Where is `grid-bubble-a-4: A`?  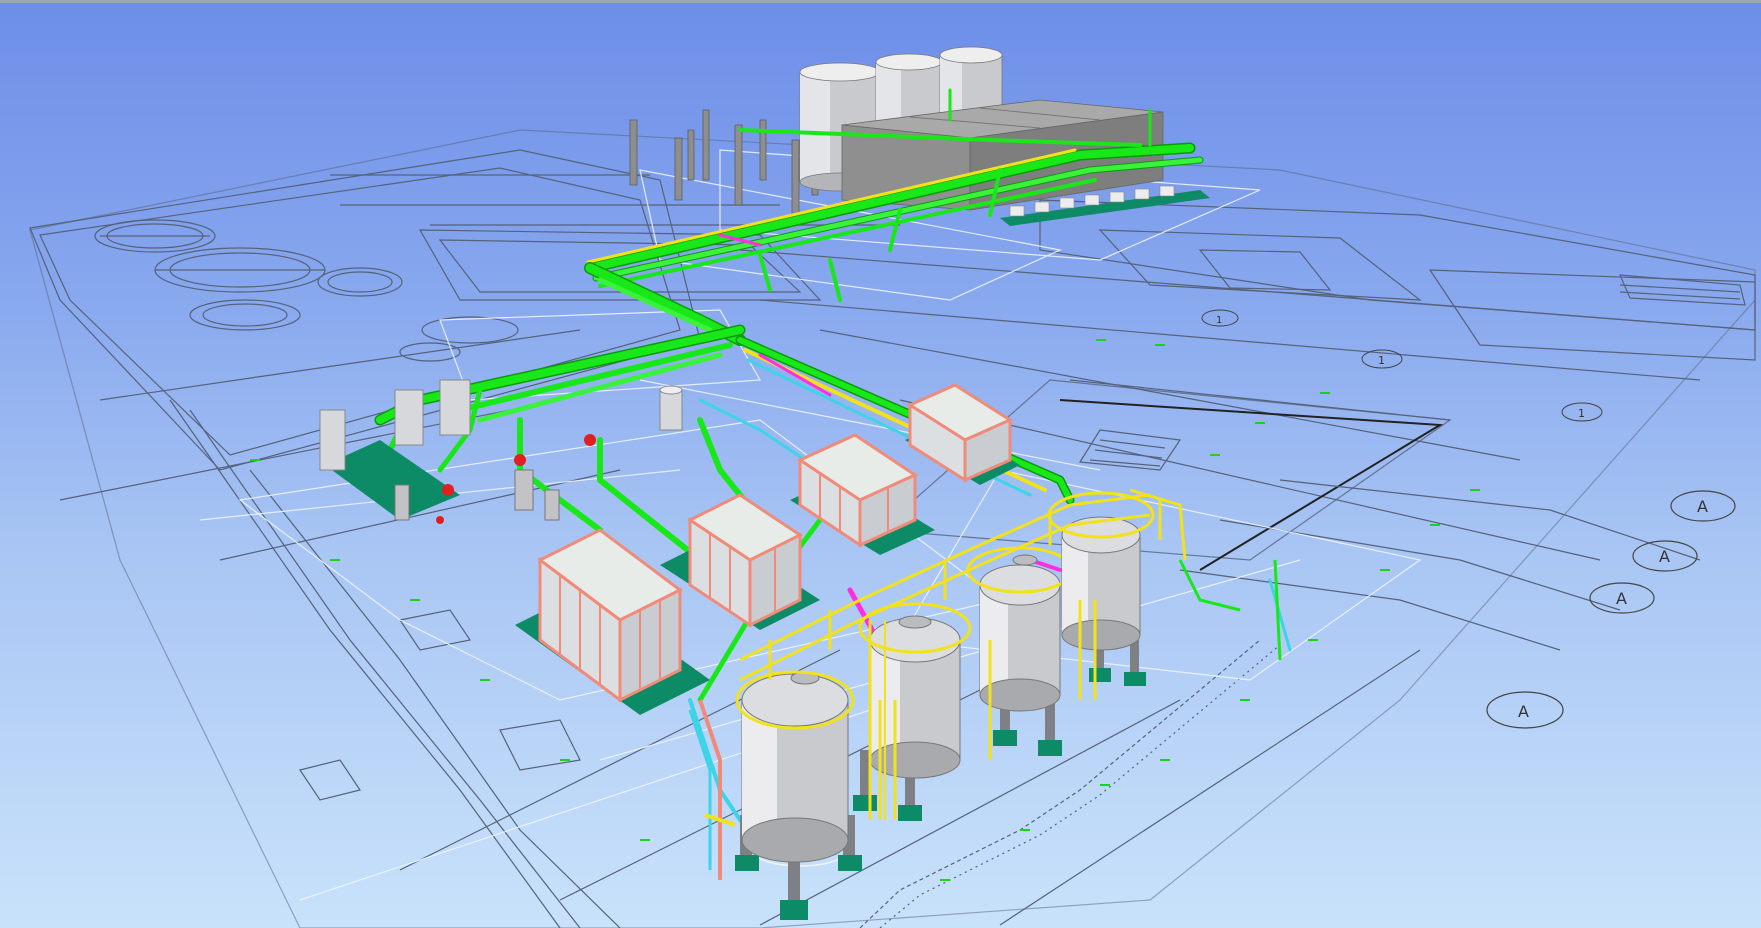 grid-bubble-a-4: A is located at coordinates (1525, 710).